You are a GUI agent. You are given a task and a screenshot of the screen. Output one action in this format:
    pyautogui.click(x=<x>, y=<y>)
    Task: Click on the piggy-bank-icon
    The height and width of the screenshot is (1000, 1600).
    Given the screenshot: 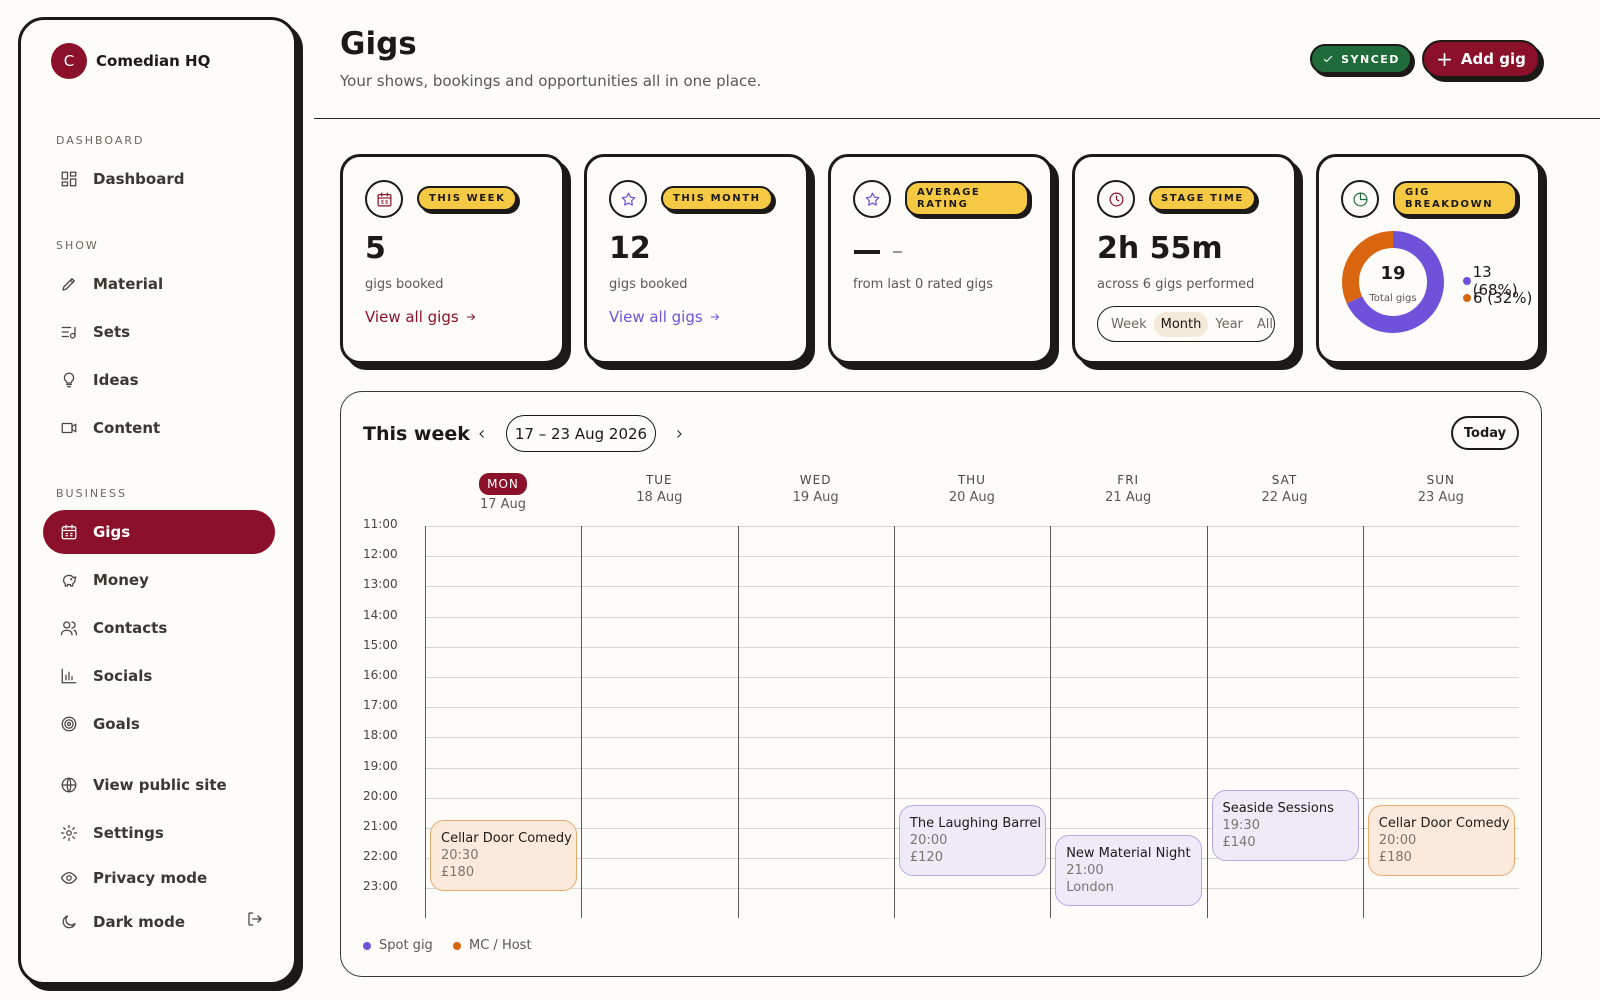 What is the action you would take?
    pyautogui.click(x=69, y=580)
    